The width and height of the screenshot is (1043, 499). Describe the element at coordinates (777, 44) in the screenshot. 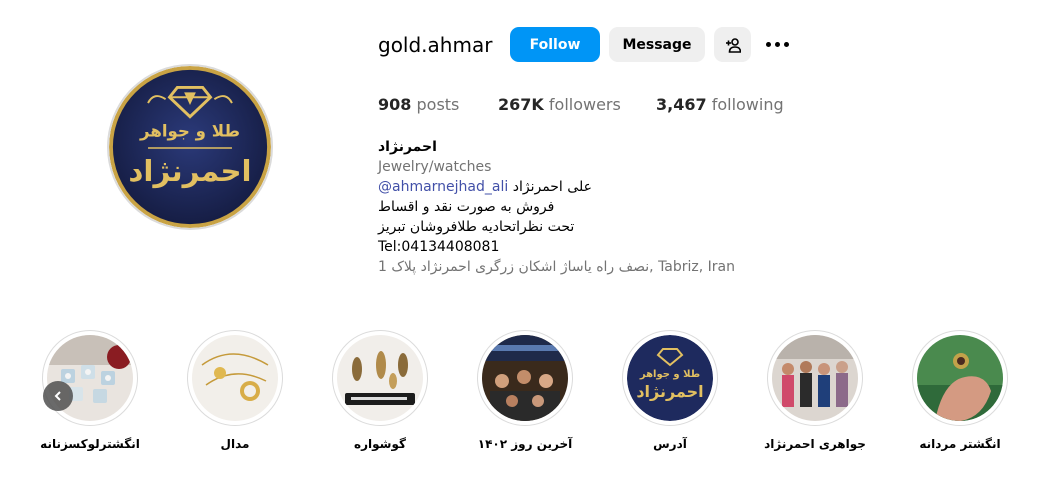

I see `more-options-icon` at that location.